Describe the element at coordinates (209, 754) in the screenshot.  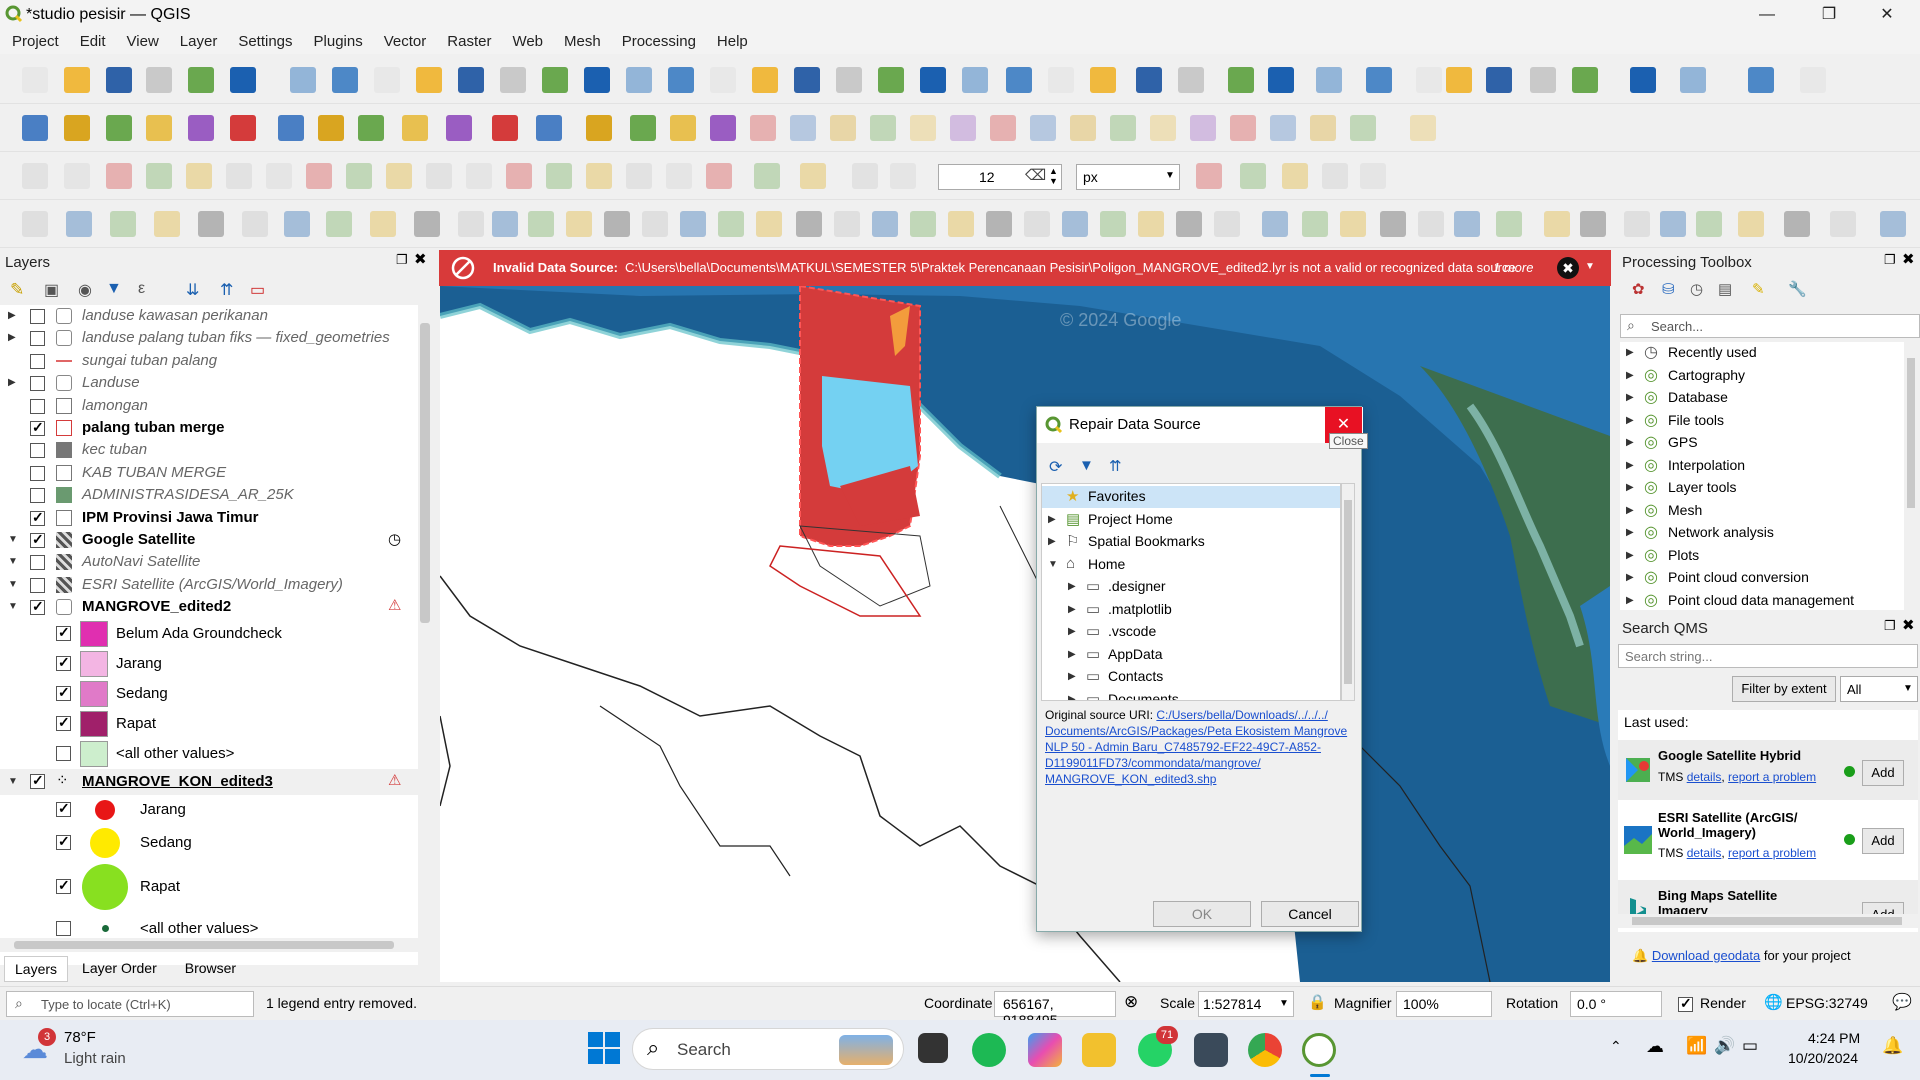
I see `legend-item: <all other values>` at that location.